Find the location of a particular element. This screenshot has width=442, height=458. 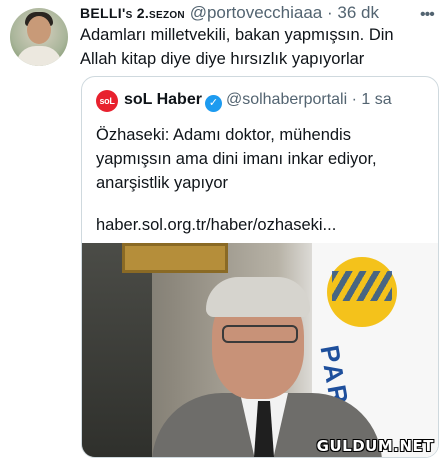

image-background-wall is located at coordinates (117, 350).